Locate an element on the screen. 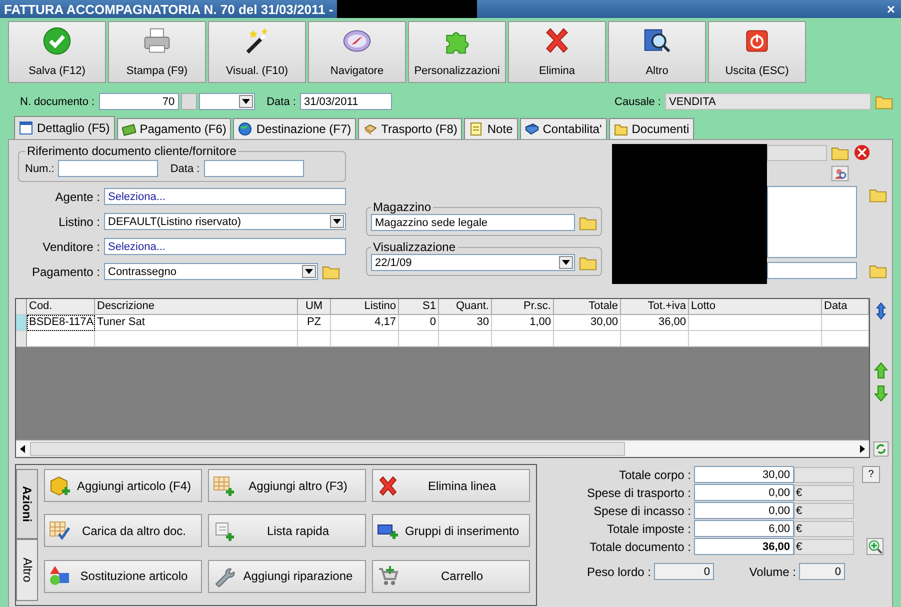 The width and height of the screenshot is (901, 607). causale-field: VENDITA is located at coordinates (768, 101).